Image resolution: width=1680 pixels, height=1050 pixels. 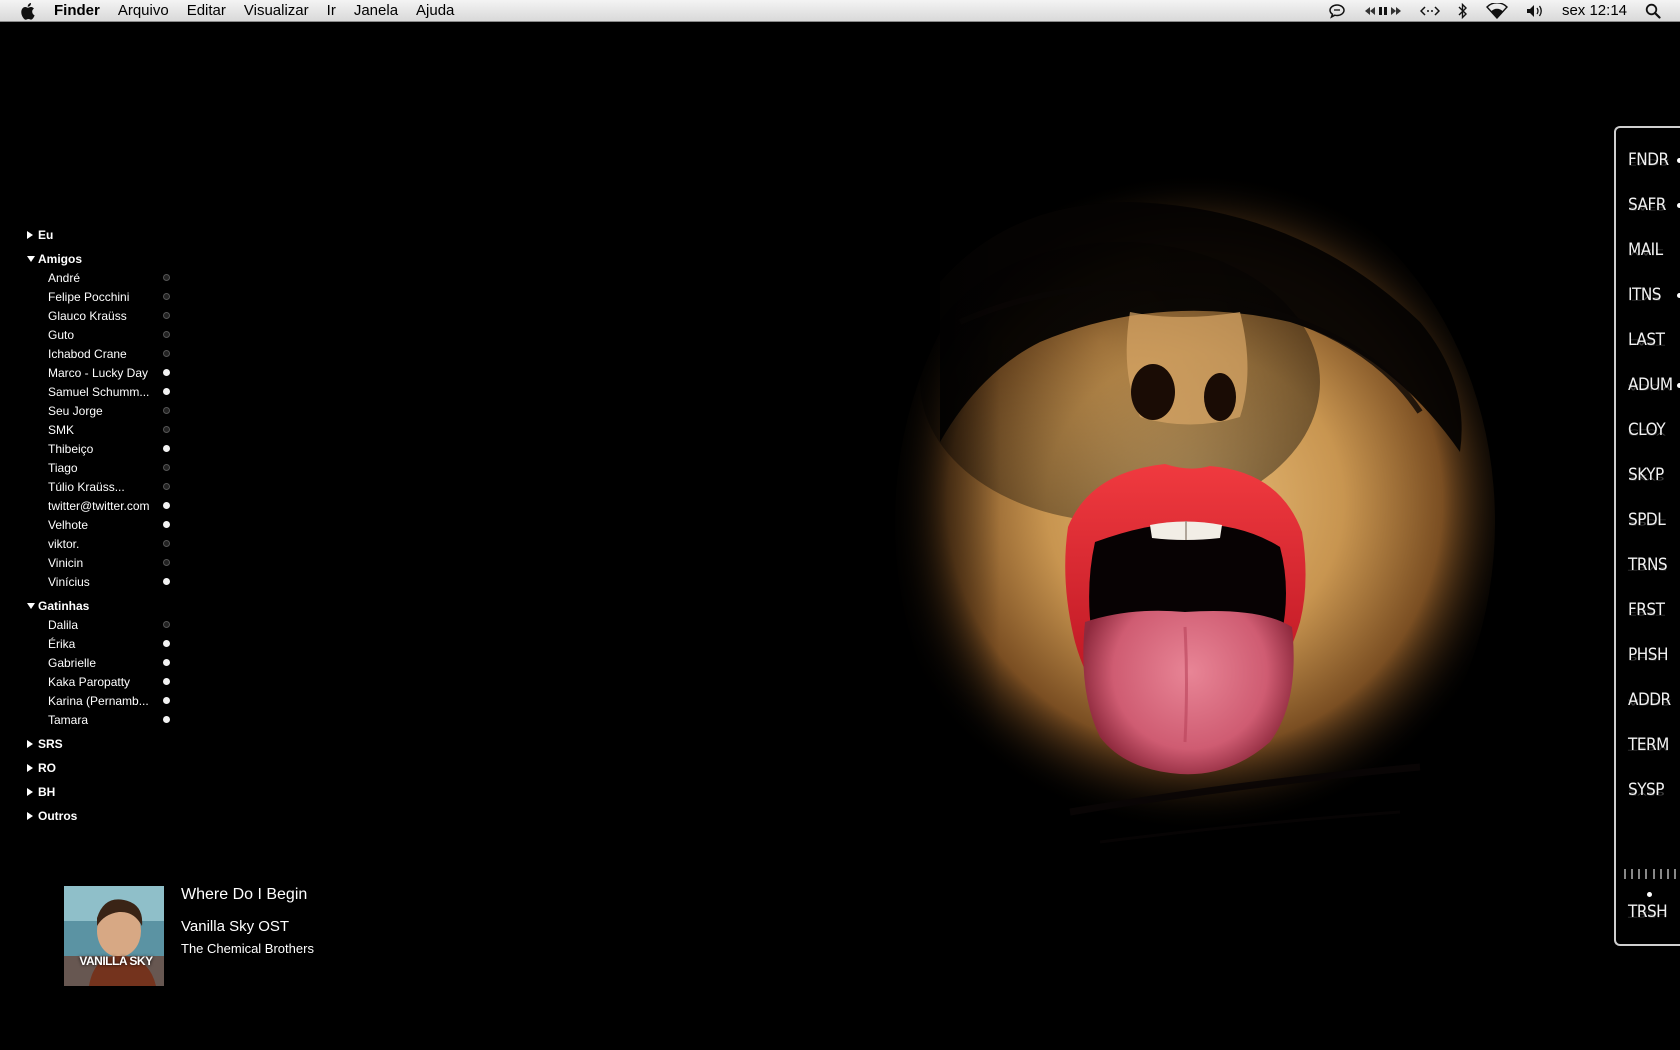 I want to click on screen-sharing-icon, so click(x=1429, y=10).